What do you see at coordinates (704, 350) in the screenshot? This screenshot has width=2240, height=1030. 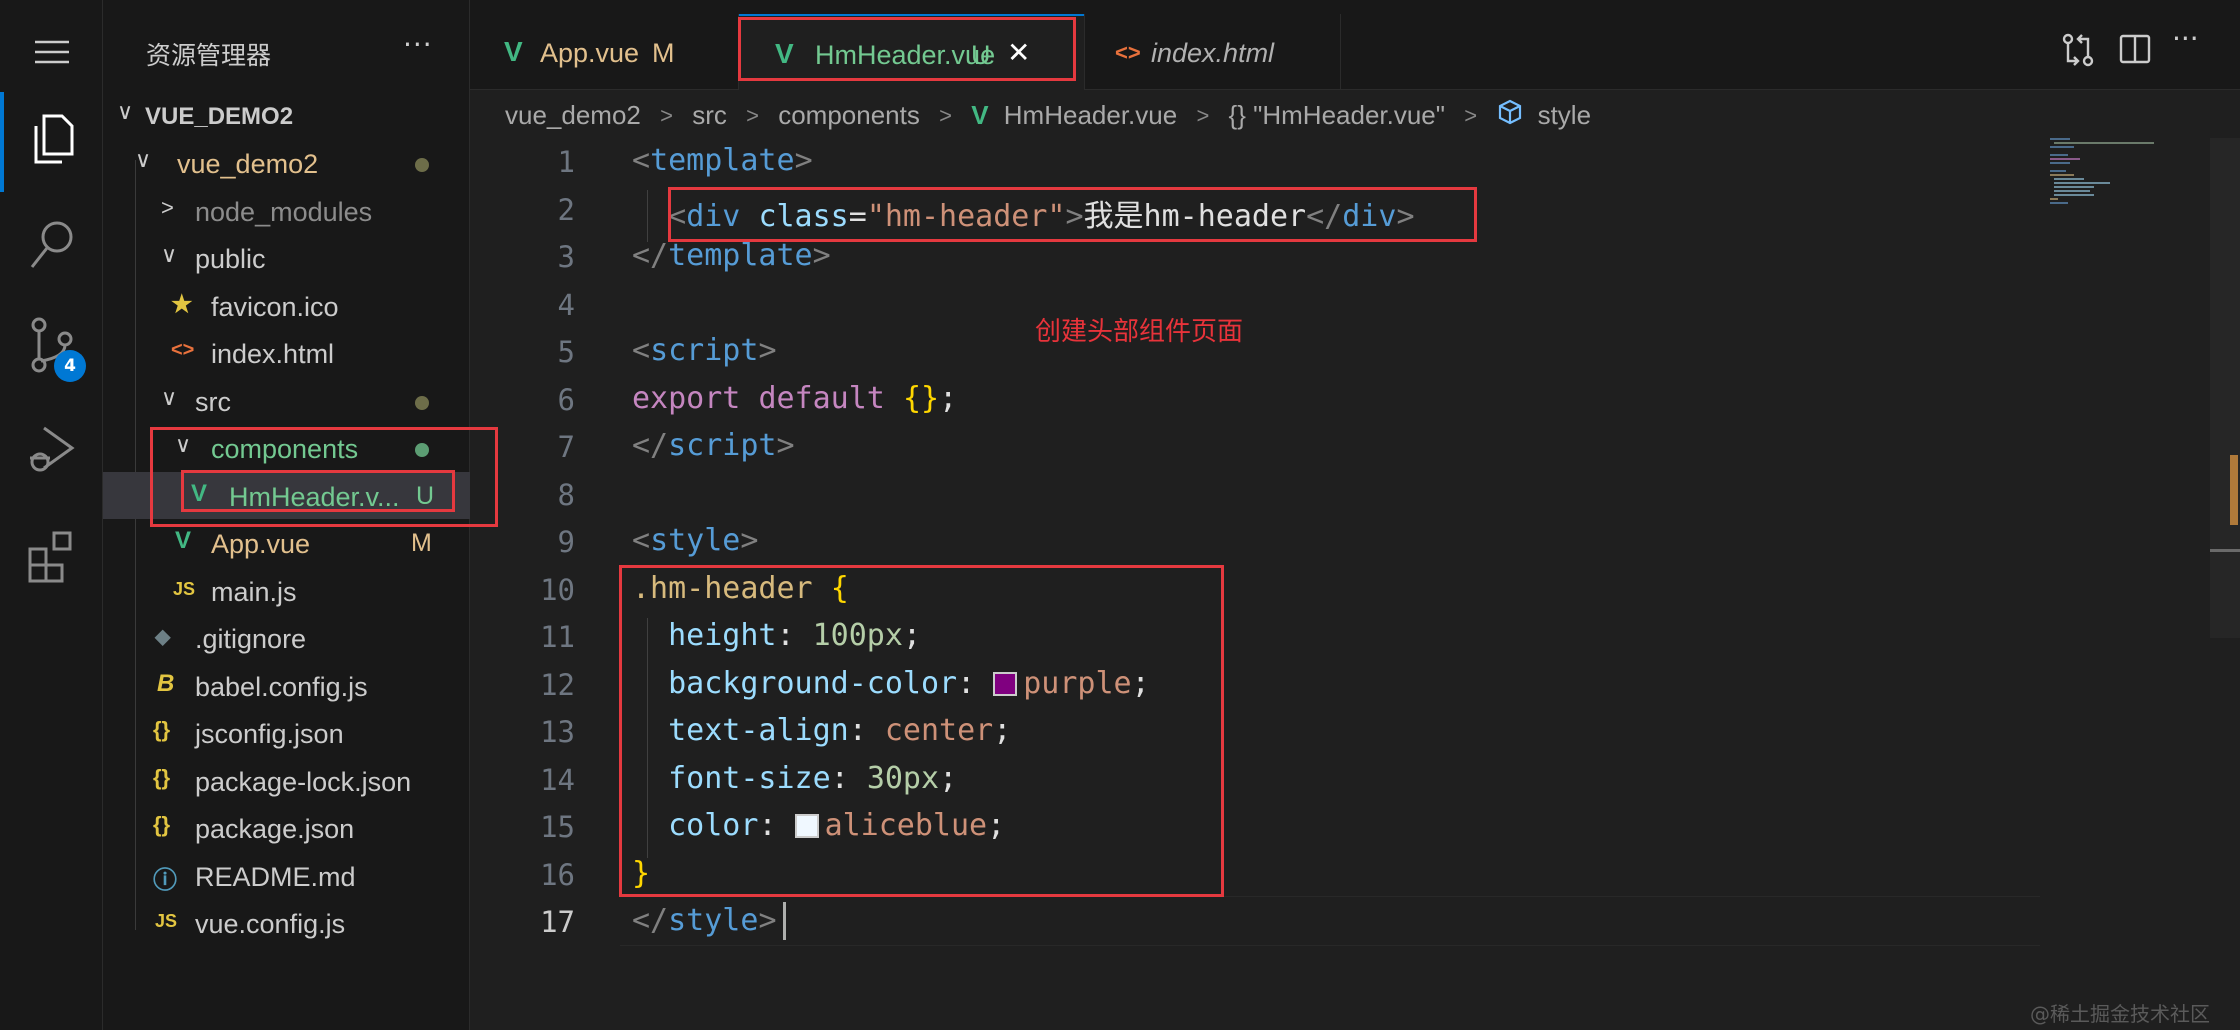 I see `code-line-5: <script>` at bounding box center [704, 350].